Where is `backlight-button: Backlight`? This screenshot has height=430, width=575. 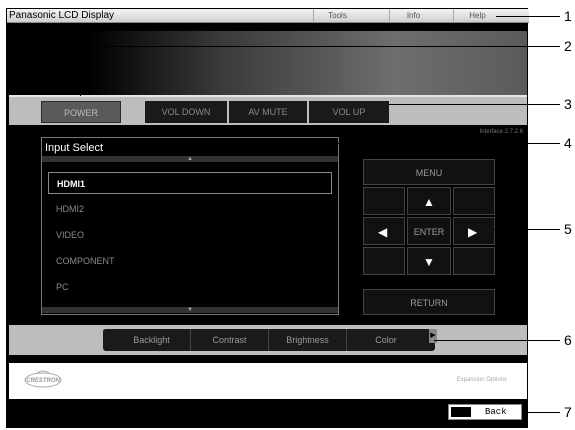 backlight-button: Backlight is located at coordinates (152, 340).